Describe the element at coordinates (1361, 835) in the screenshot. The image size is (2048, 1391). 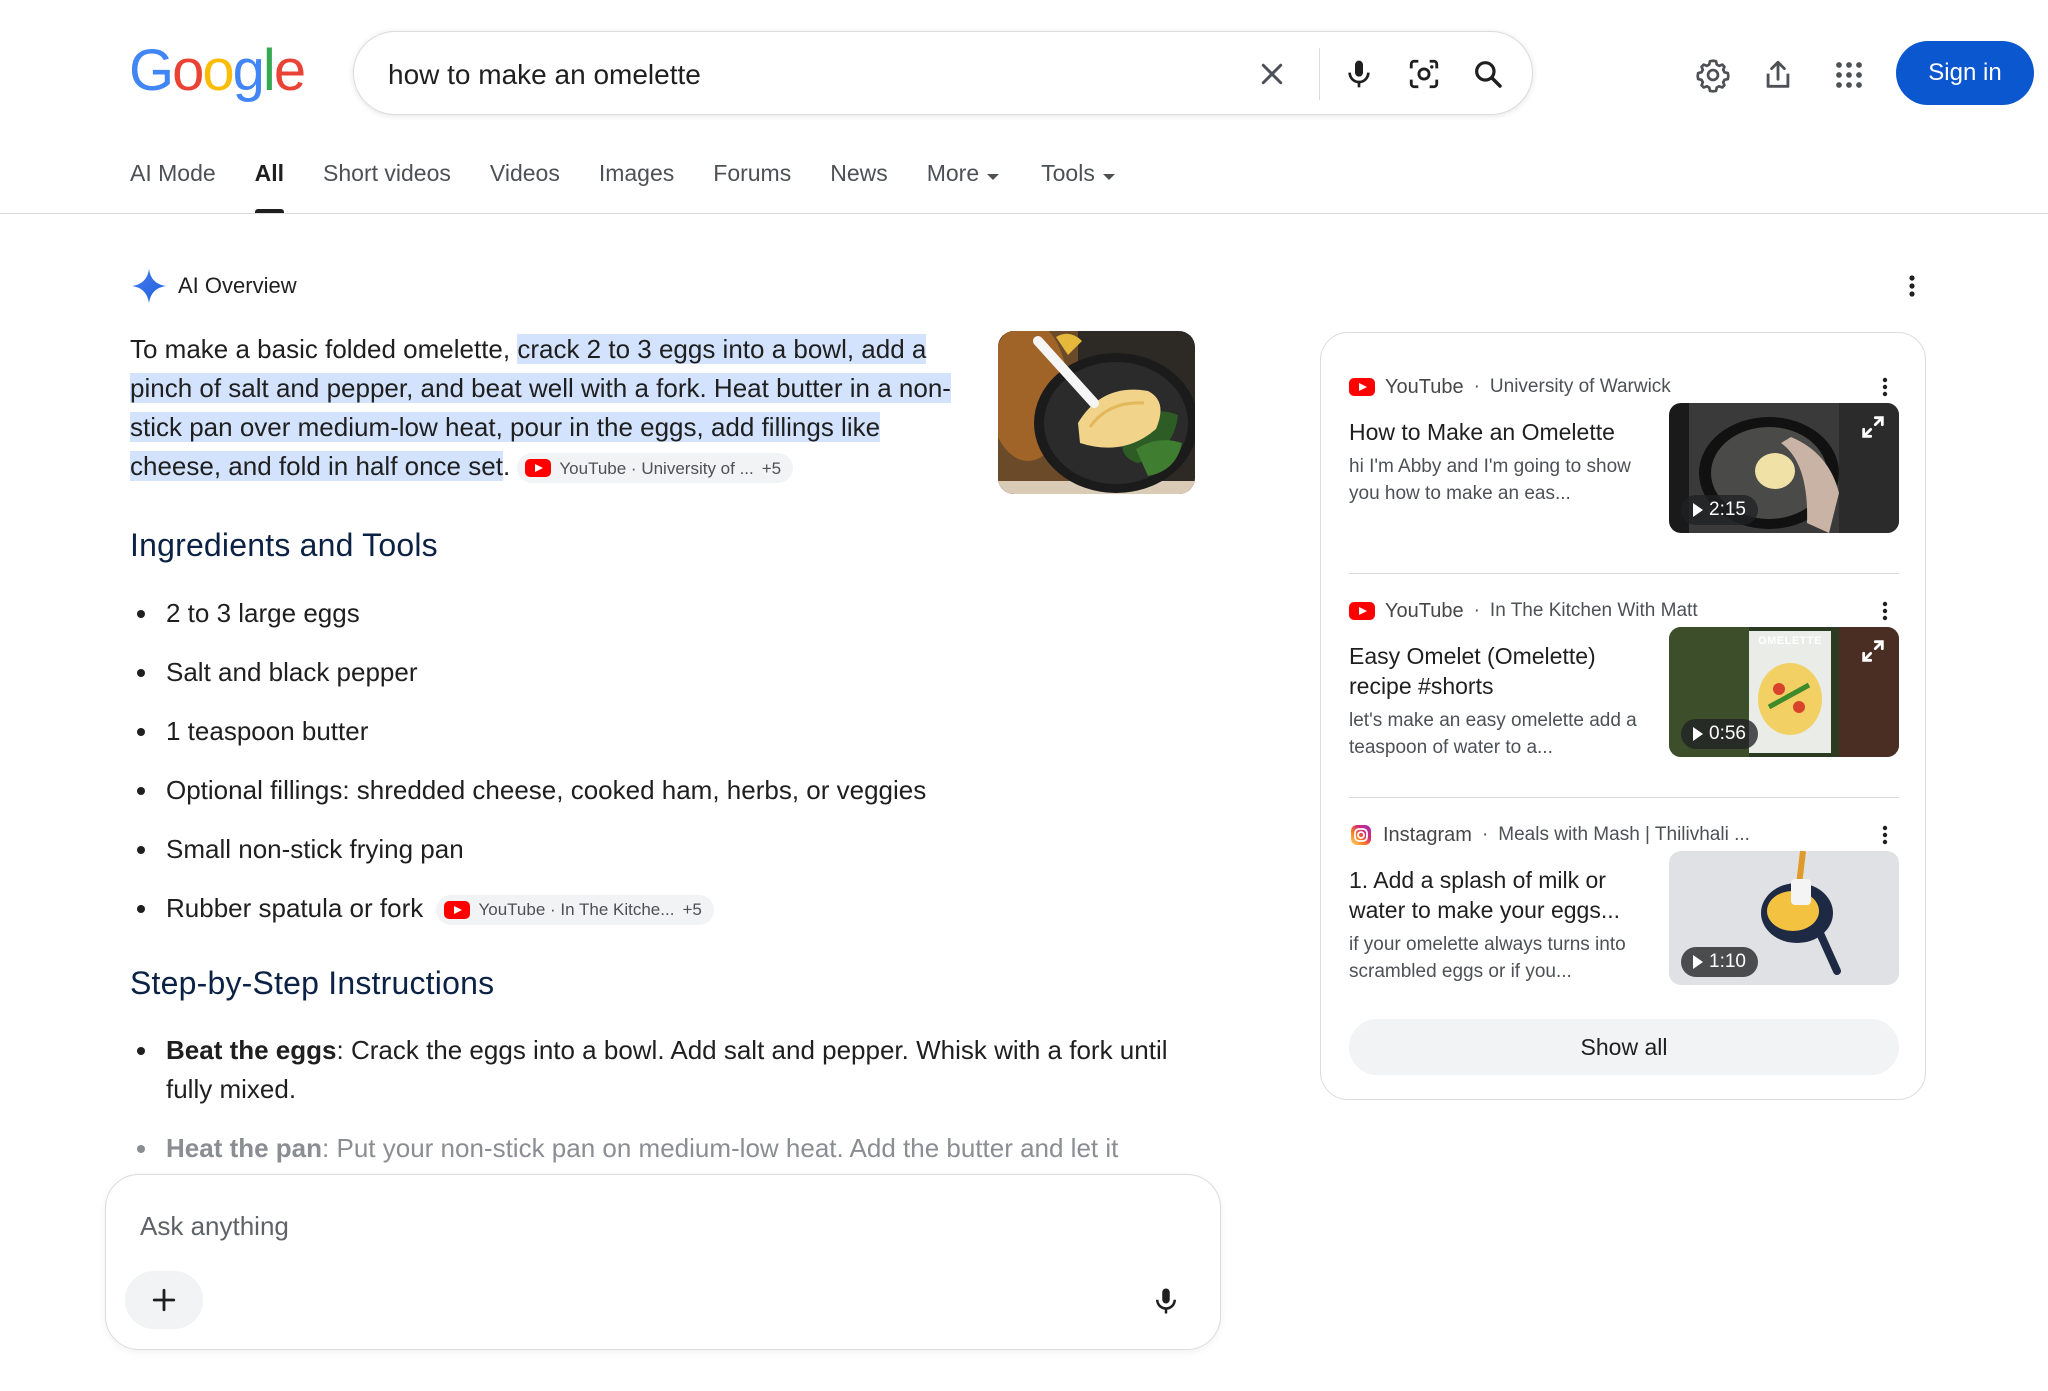
I see `instagram-icon` at that location.